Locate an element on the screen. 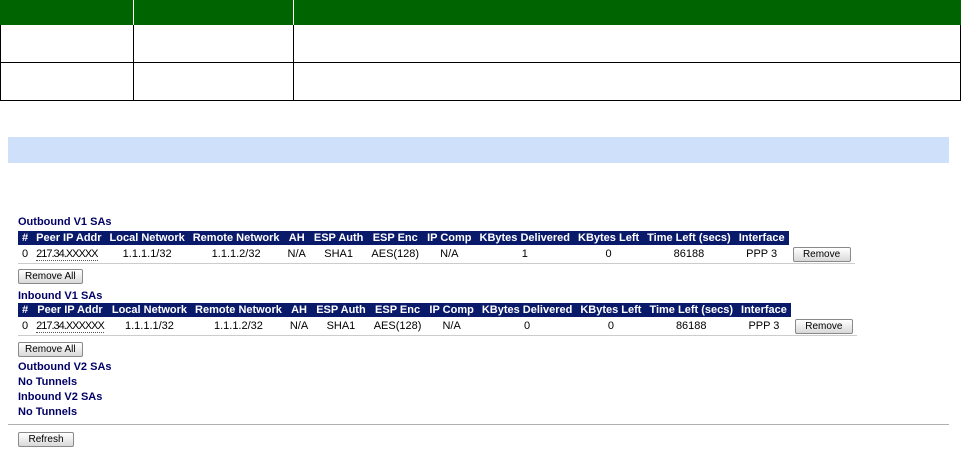 Image resolution: width=961 pixels, height=451 pixels. outbound-v2-status: No Tunnels is located at coordinates (48, 382).